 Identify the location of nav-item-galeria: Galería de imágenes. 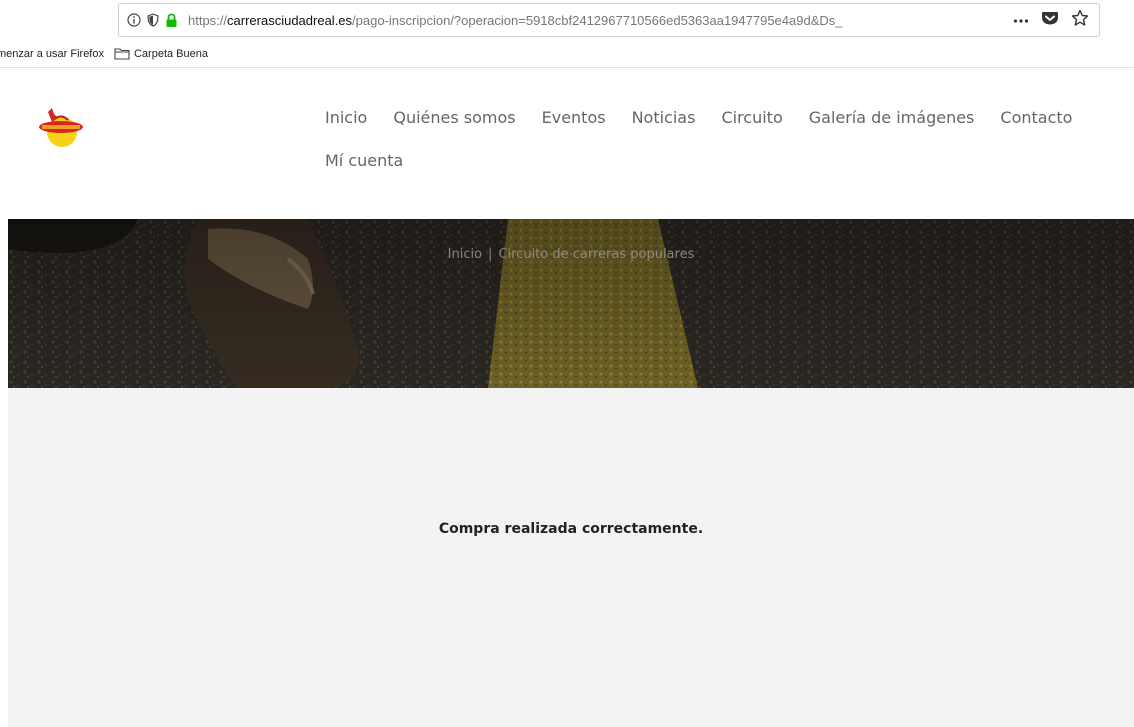
(892, 117).